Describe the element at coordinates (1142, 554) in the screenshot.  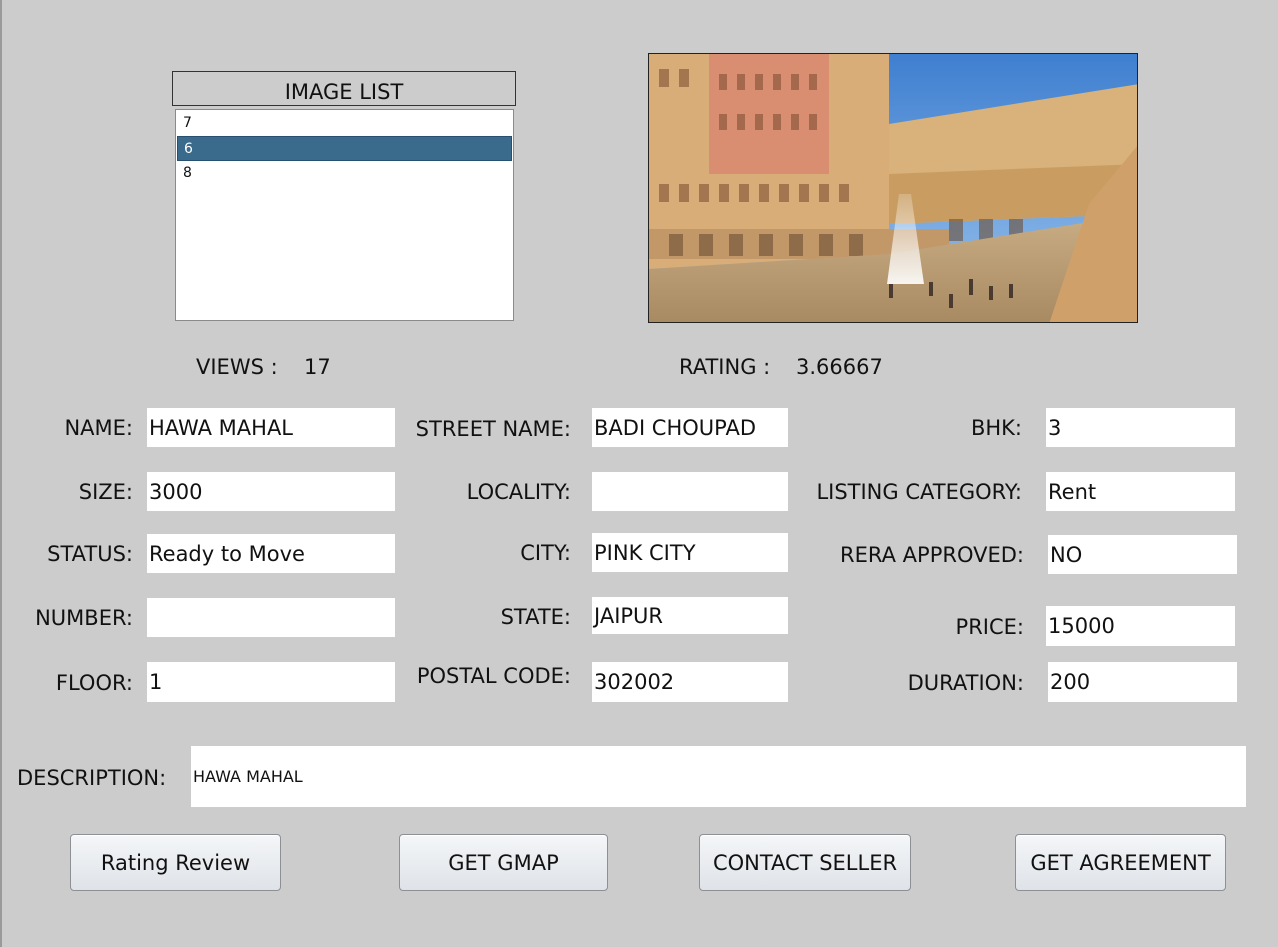
I see `rera-approved-field: NO` at that location.